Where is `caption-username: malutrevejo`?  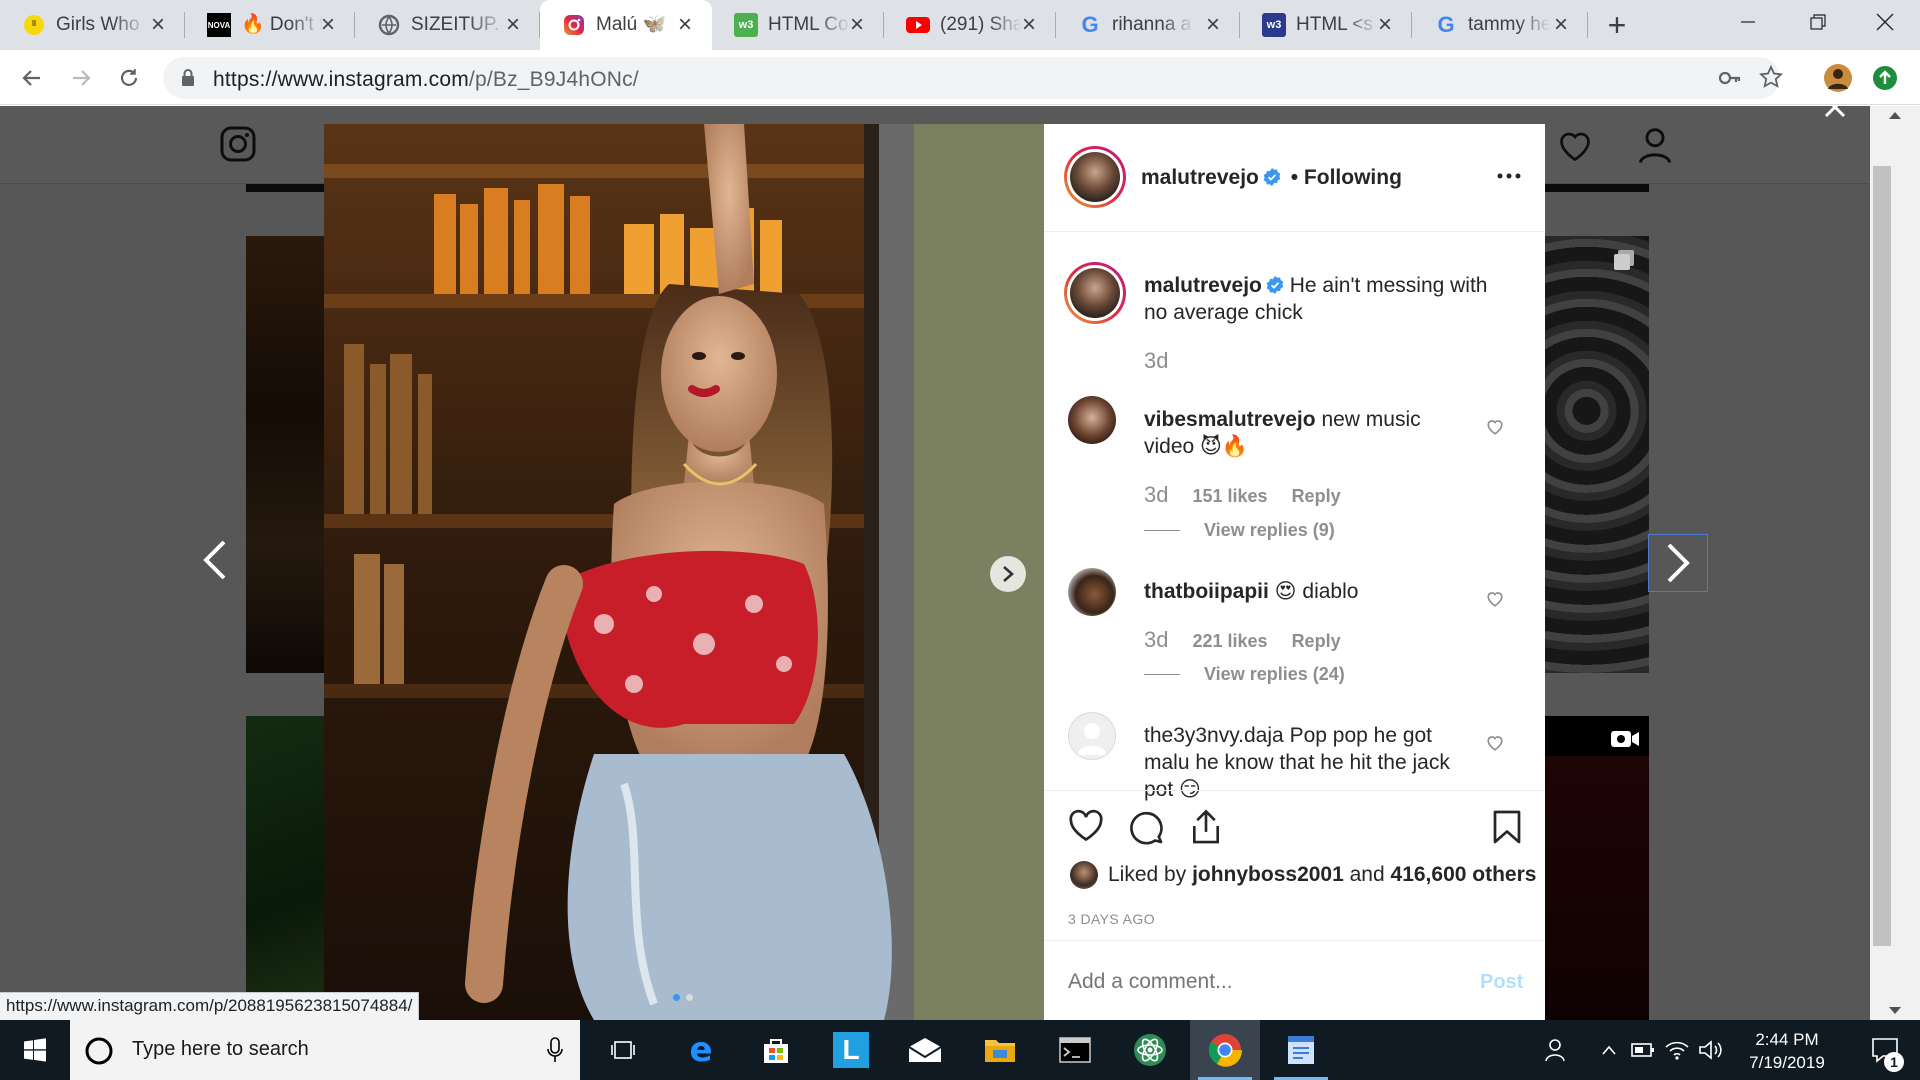 caption-username: malutrevejo is located at coordinates (1203, 285).